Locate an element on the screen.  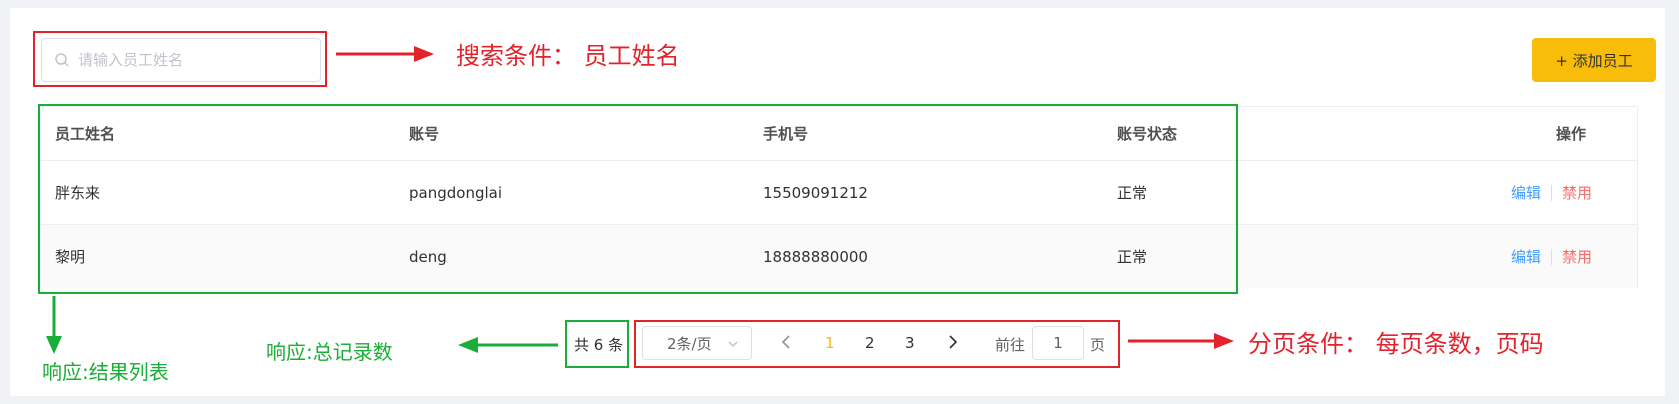
add-employee-button: + 添加员工 is located at coordinates (1594, 60).